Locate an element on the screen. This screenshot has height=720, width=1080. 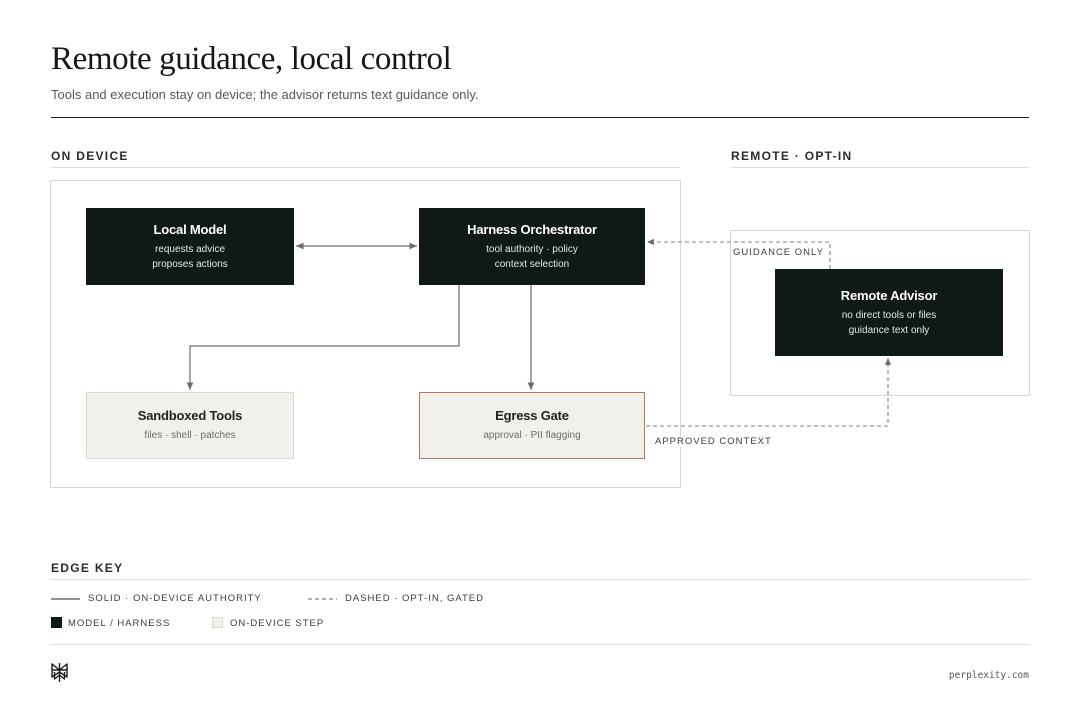
node-advisor-title: Remote Advisor is located at coordinates (889, 295).